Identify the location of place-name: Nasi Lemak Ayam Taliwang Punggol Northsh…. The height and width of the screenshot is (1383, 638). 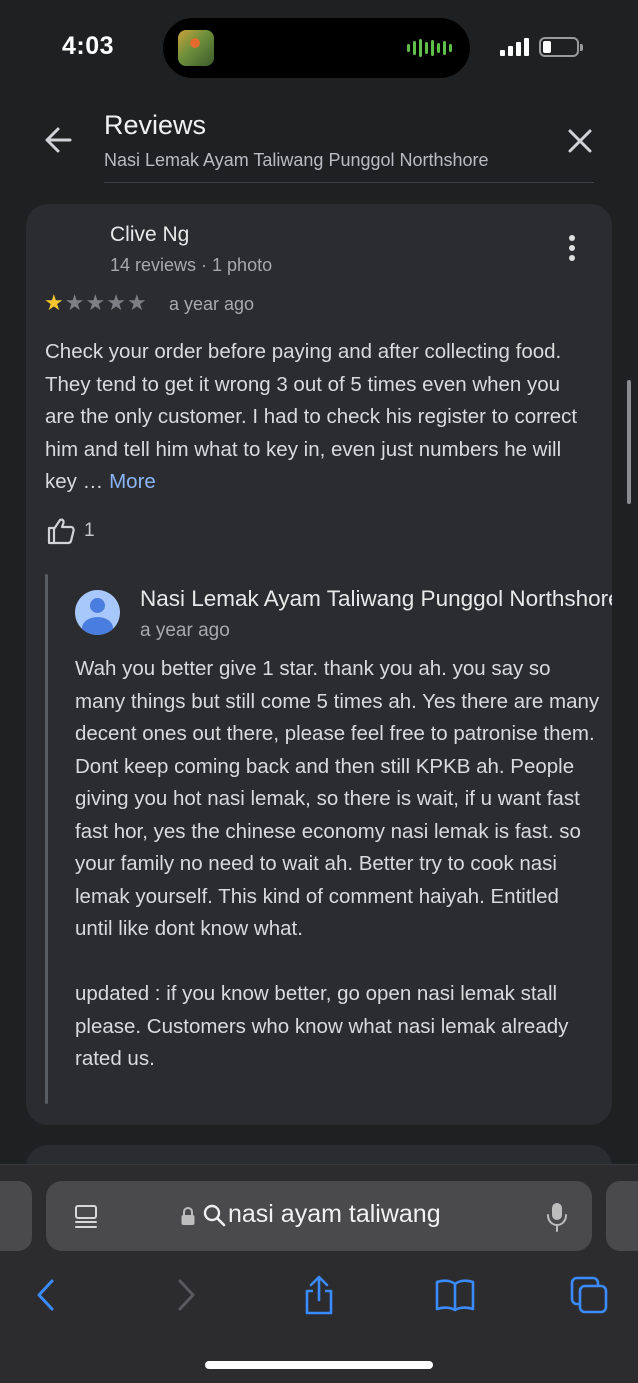
(296, 160).